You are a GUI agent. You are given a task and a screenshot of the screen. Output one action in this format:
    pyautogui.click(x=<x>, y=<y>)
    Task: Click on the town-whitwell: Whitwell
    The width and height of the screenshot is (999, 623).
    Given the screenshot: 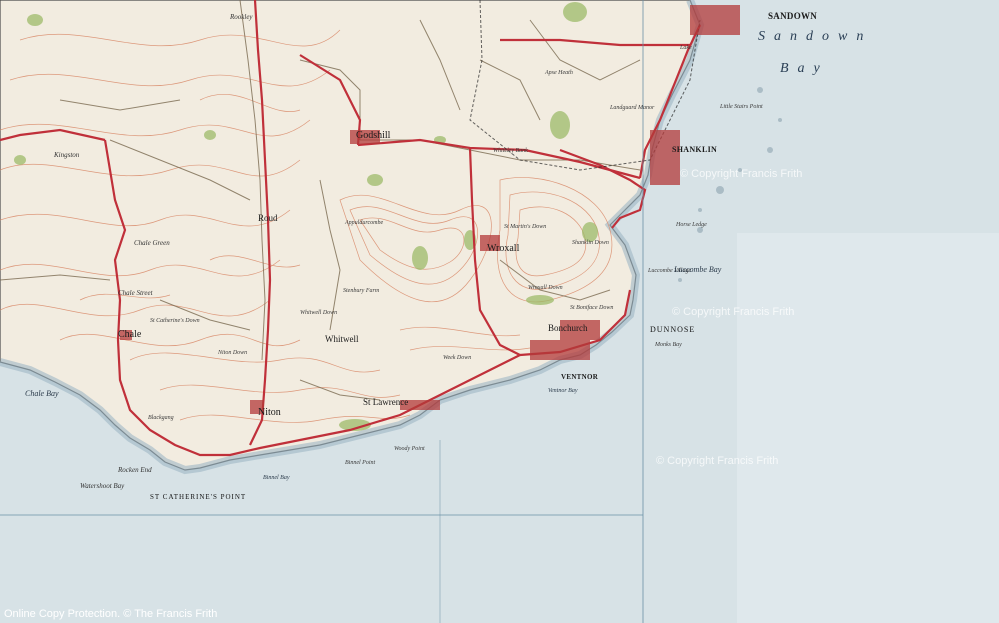 What is the action you would take?
    pyautogui.click(x=342, y=339)
    